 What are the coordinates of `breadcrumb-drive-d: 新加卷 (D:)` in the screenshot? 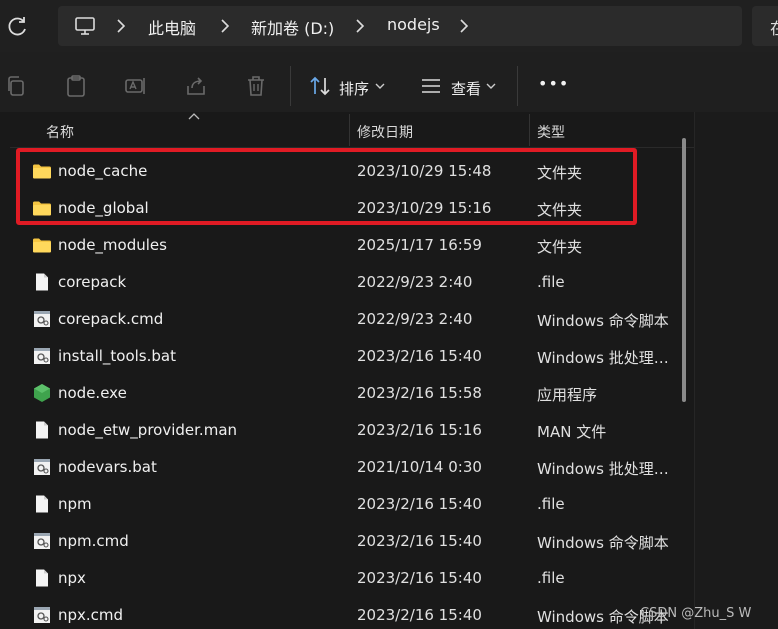 It's located at (292, 27).